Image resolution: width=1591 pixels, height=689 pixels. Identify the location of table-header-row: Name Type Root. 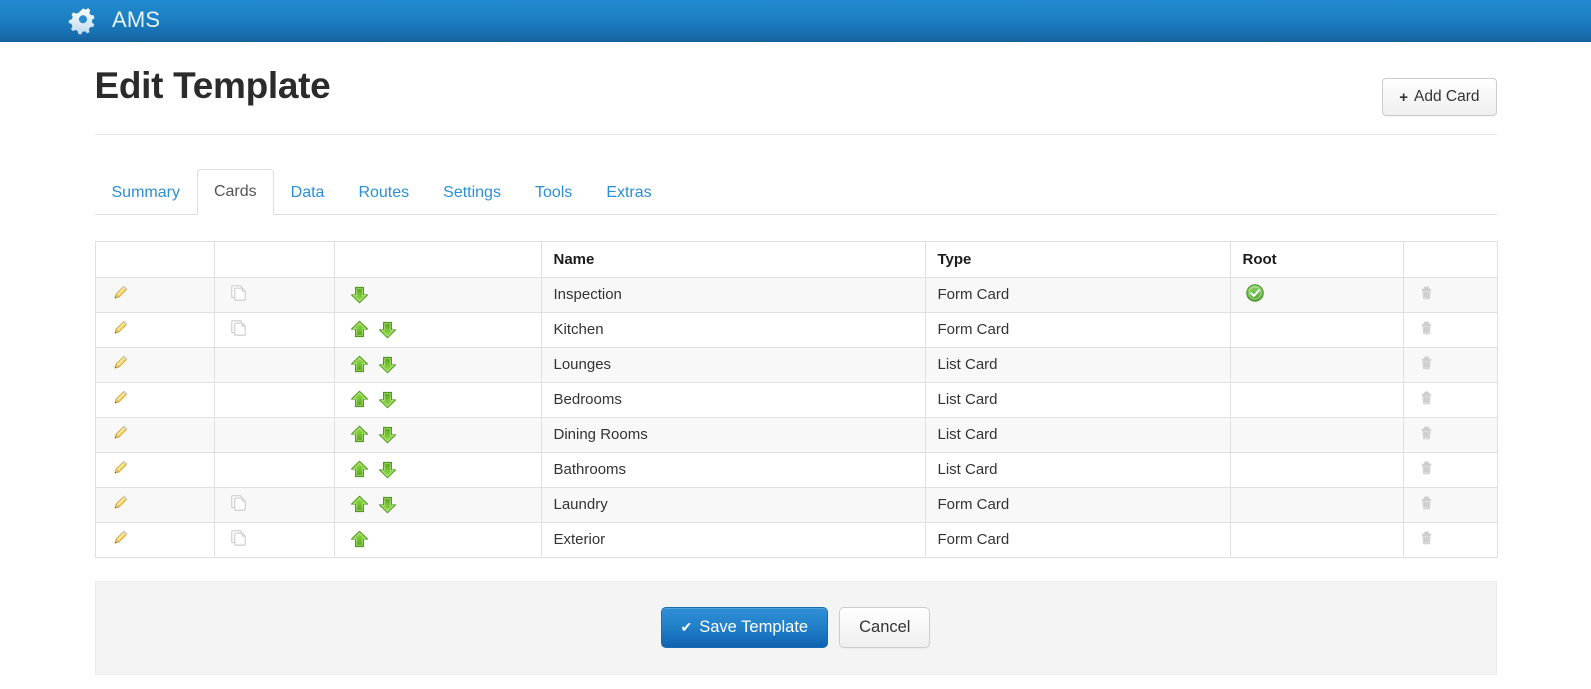
(796, 259).